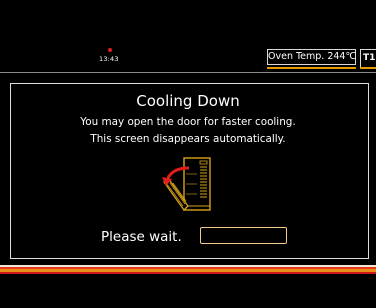 This screenshot has width=376, height=308. What do you see at coordinates (368, 58) in the screenshot?
I see `tray-indicator: T1` at bounding box center [368, 58].